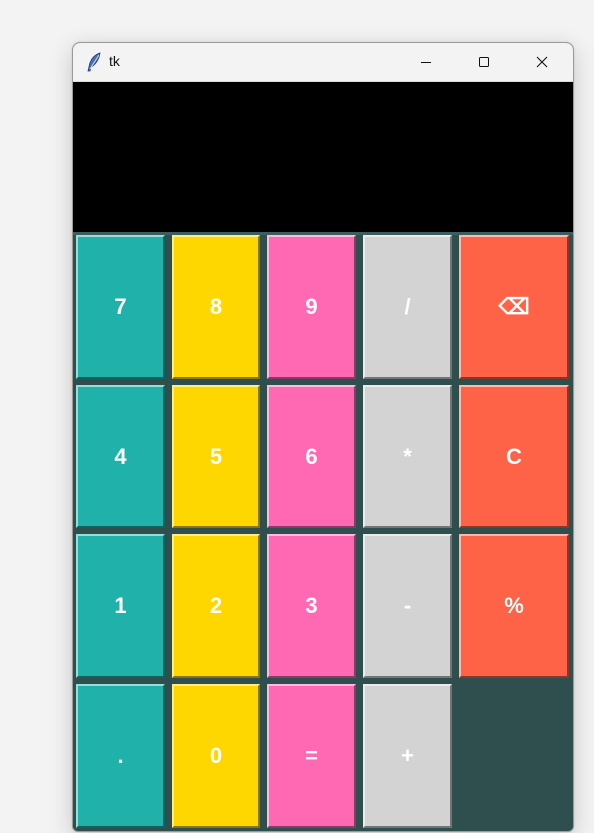 The image size is (594, 833). Describe the element at coordinates (114, 61) in the screenshot. I see `window-title: tk` at that location.